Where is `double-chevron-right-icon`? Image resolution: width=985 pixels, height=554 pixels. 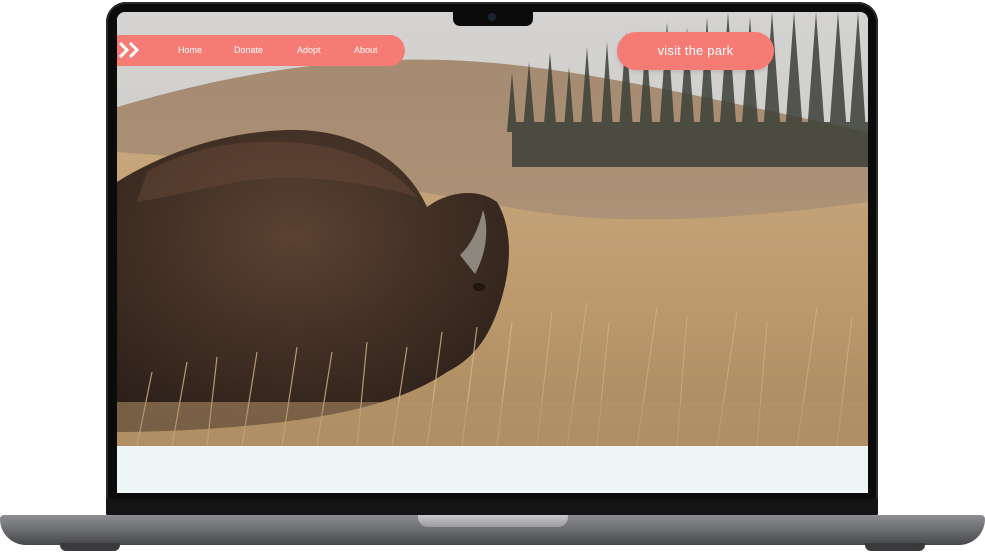
double-chevron-right-icon is located at coordinates (131, 50).